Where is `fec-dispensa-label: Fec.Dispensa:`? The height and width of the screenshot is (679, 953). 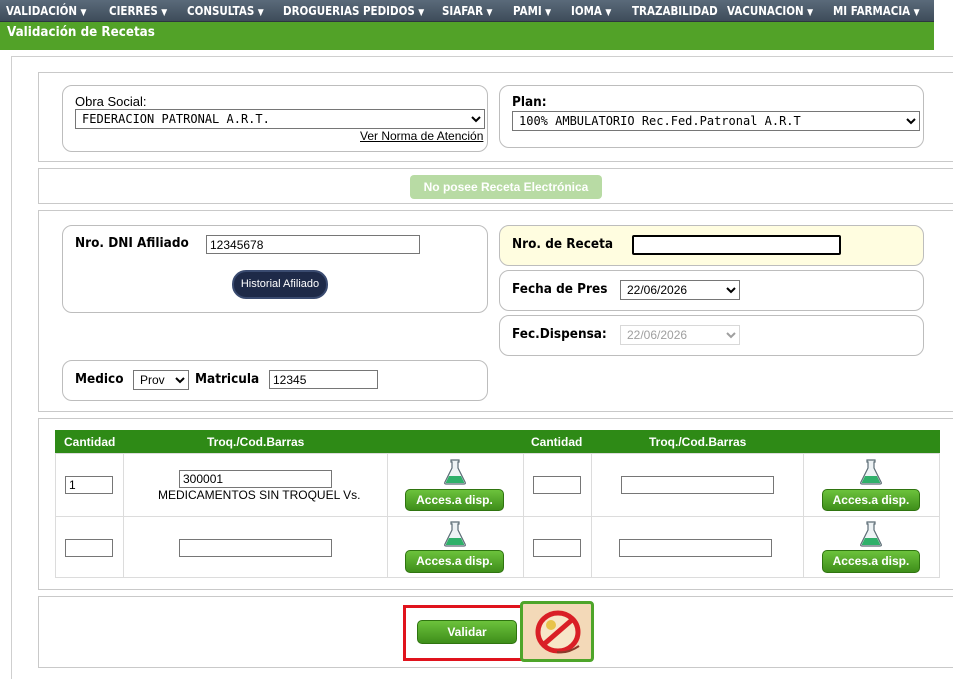
fec-dispensa-label: Fec.Dispensa: is located at coordinates (559, 334).